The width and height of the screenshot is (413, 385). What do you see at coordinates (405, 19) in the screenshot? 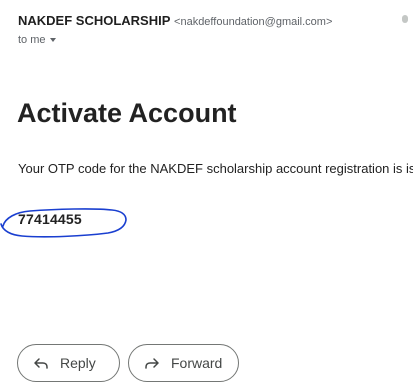
I see `cropped-header-icon` at bounding box center [405, 19].